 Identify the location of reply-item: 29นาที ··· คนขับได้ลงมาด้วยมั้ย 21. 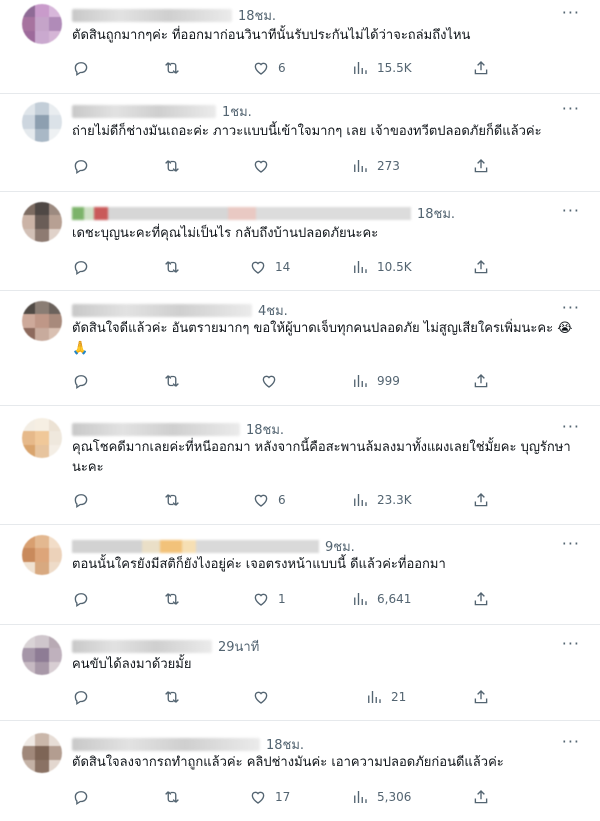
(300, 673).